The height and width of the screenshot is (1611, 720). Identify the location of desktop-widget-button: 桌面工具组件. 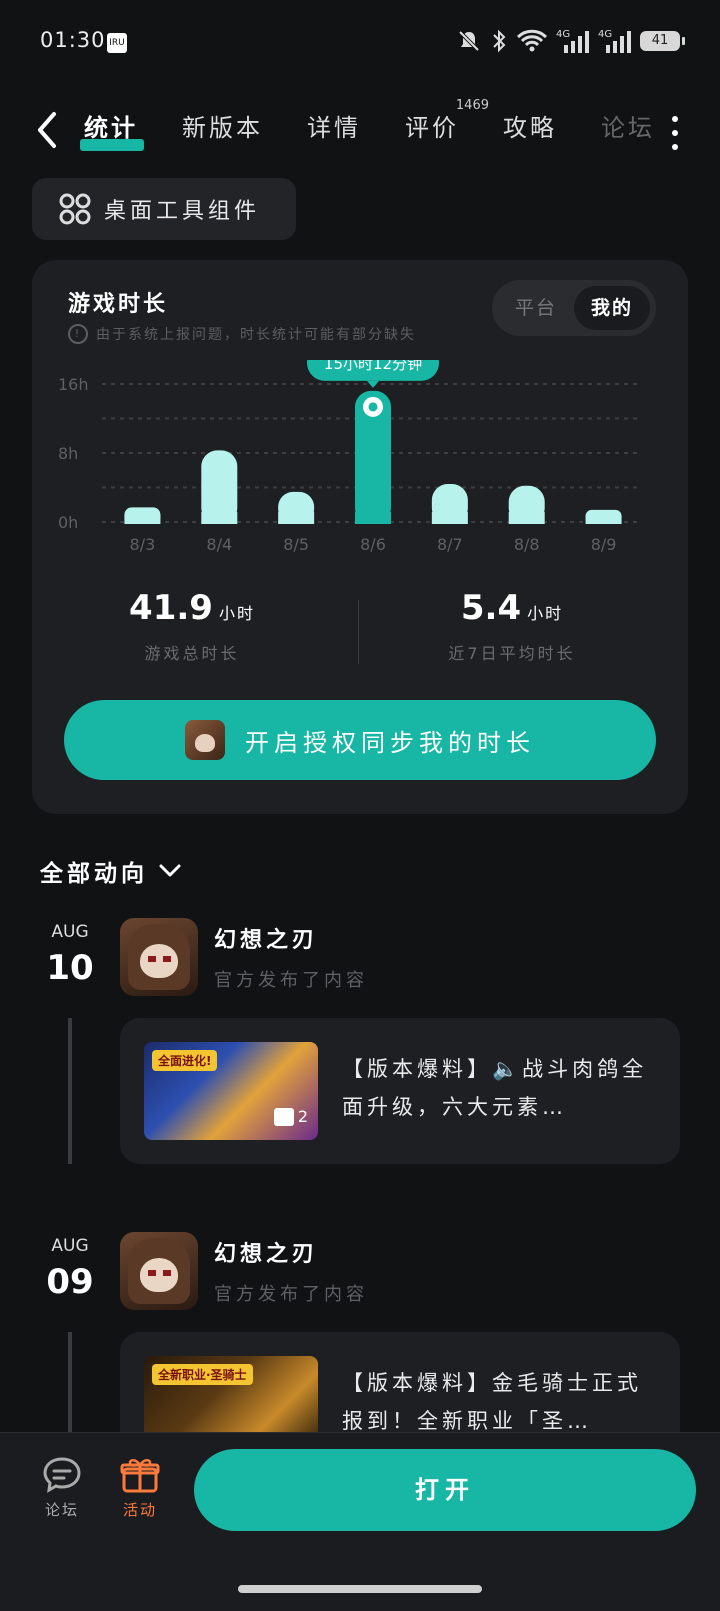
(164, 209).